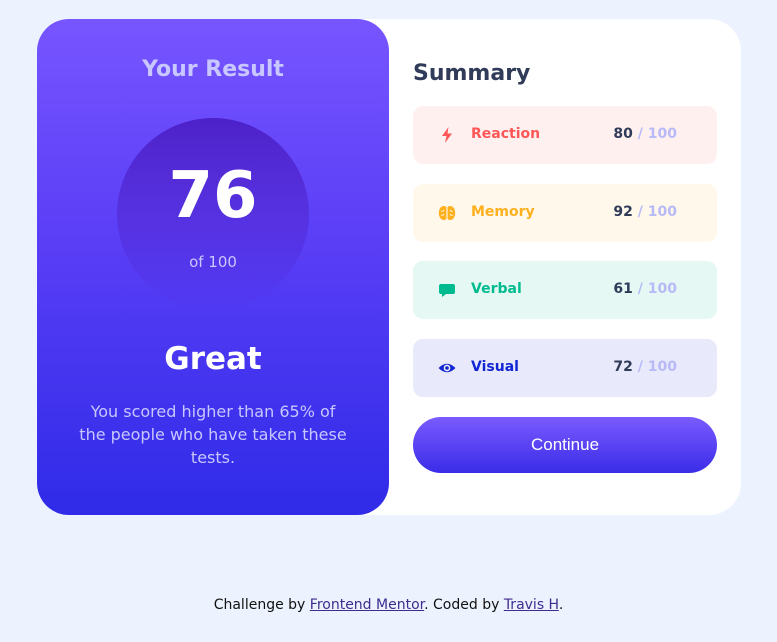 The width and height of the screenshot is (777, 642). Describe the element at coordinates (531, 605) in the screenshot. I see `author-link: Travis H` at that location.